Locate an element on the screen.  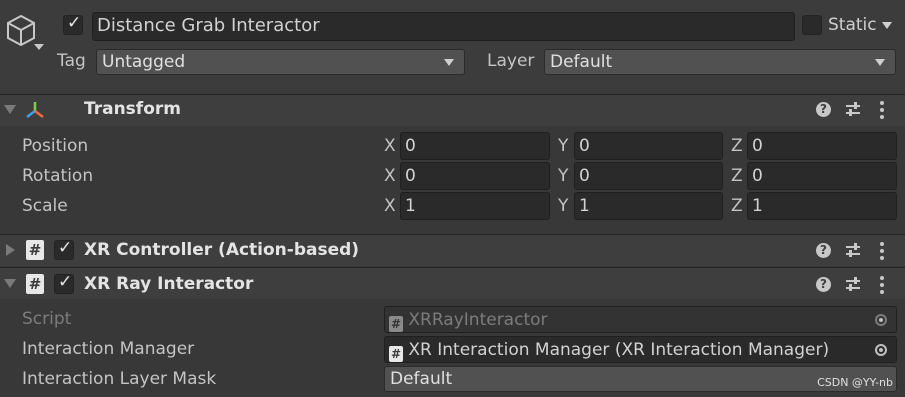
active-checkbox: ✓ is located at coordinates (73, 24).